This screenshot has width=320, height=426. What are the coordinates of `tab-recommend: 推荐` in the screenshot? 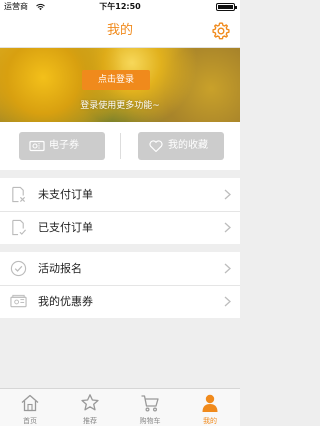 It's located at (90, 407).